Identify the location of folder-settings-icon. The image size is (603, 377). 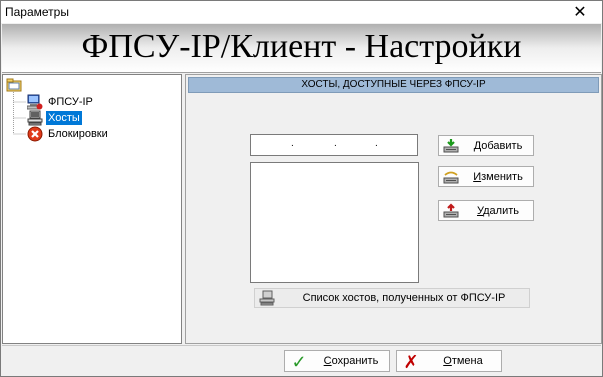
(14, 85).